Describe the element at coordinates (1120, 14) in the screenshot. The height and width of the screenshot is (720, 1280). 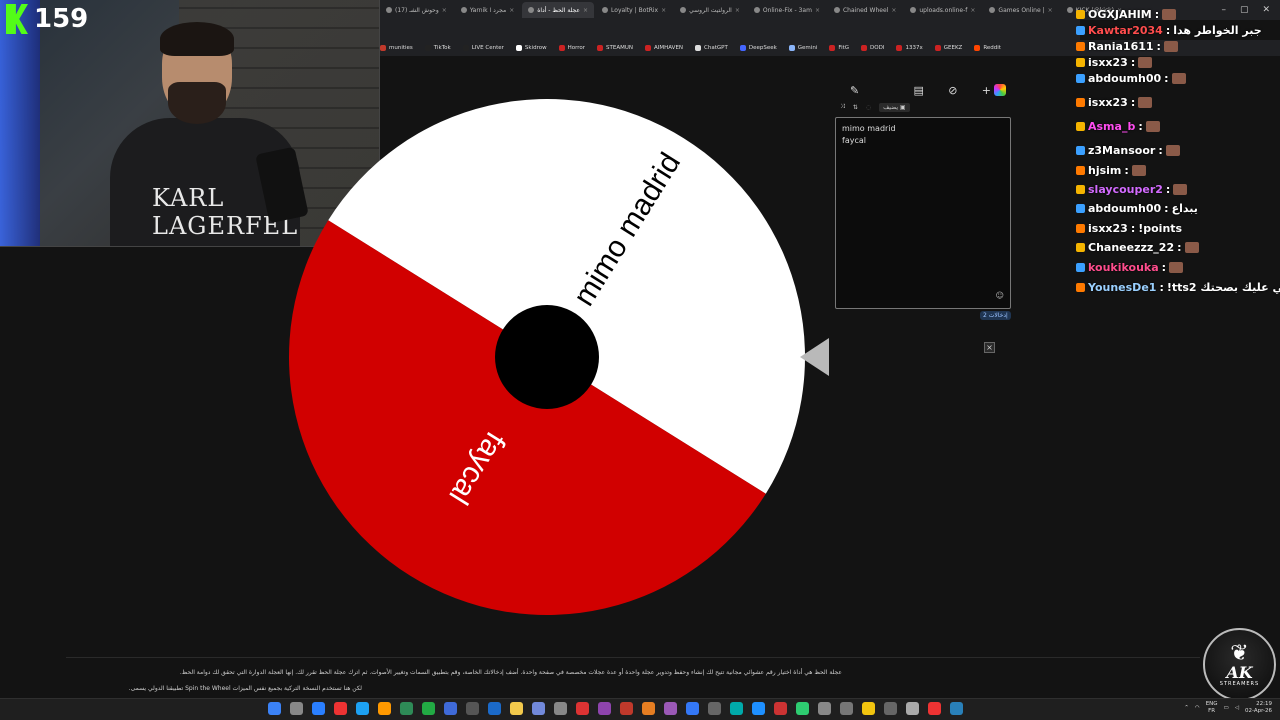
I see `chat-username: OGXJAHIM` at that location.